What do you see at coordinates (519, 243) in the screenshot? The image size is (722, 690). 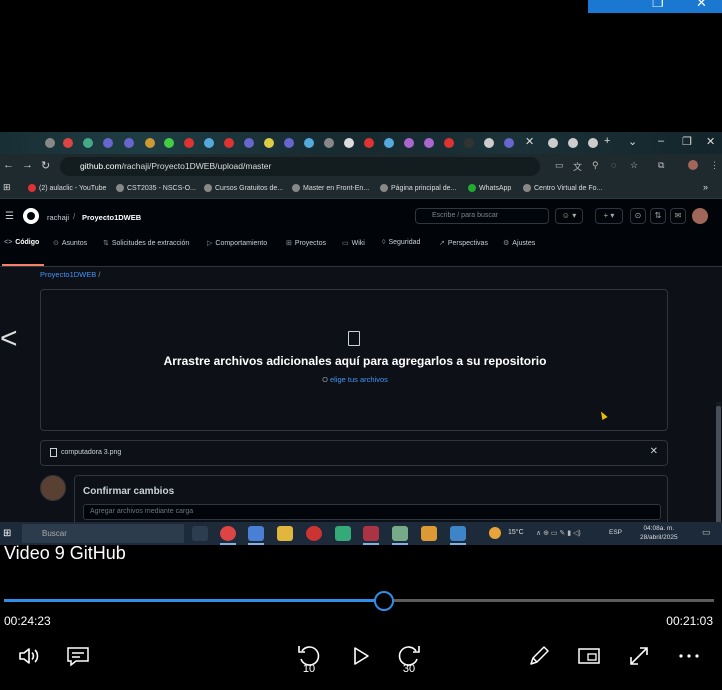 I see `tab-settings: ⚙ Ajustes` at bounding box center [519, 243].